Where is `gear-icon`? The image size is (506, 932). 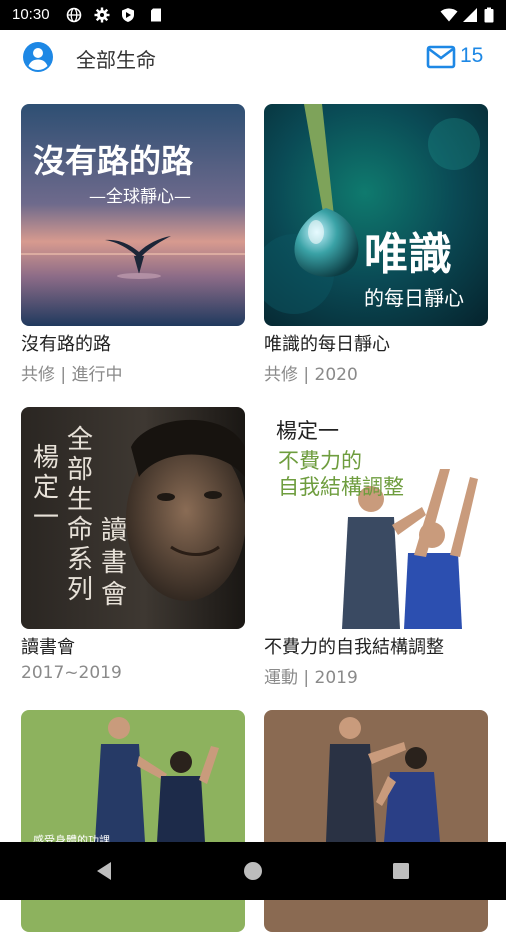 gear-icon is located at coordinates (102, 15).